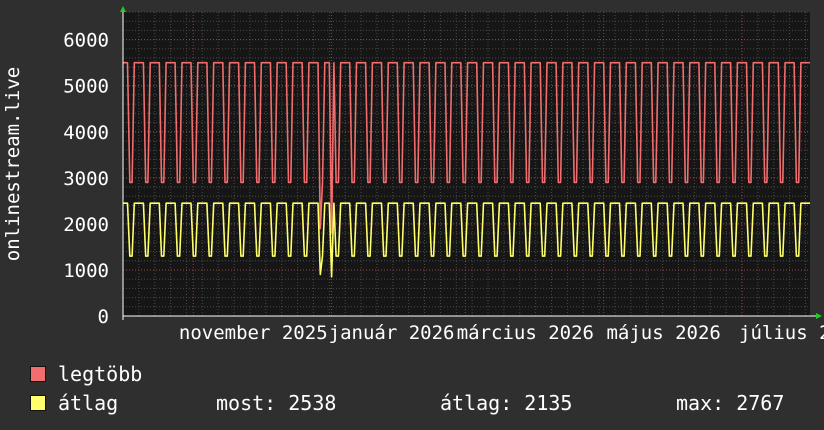 The height and width of the screenshot is (430, 824). Describe the element at coordinates (86, 133) in the screenshot. I see `y-tick-label: 4000` at that location.